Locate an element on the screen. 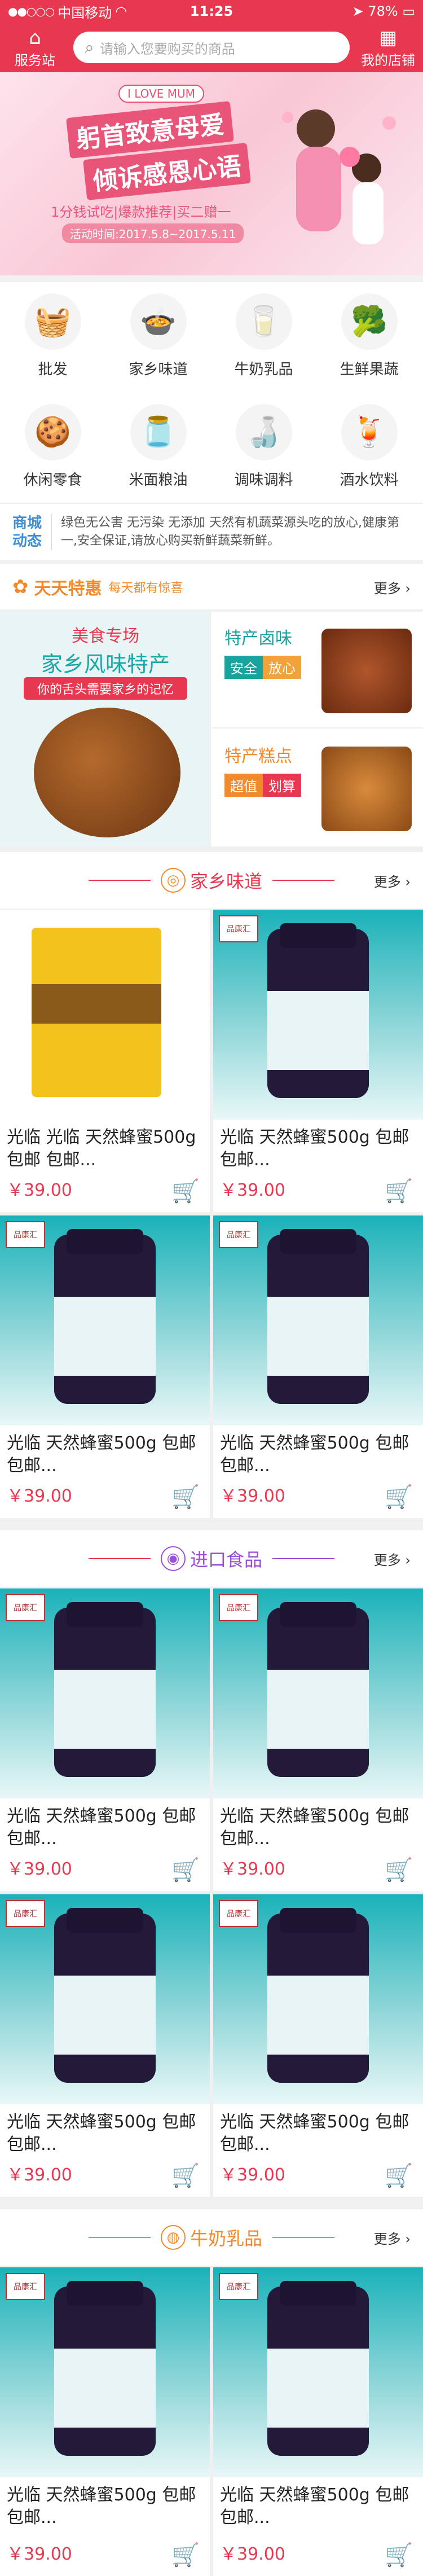 The height and width of the screenshot is (2576, 423). promo-main-card: 美食专场 家乡风味特产 你的舌头需要家乡的记忆 is located at coordinates (105, 729).